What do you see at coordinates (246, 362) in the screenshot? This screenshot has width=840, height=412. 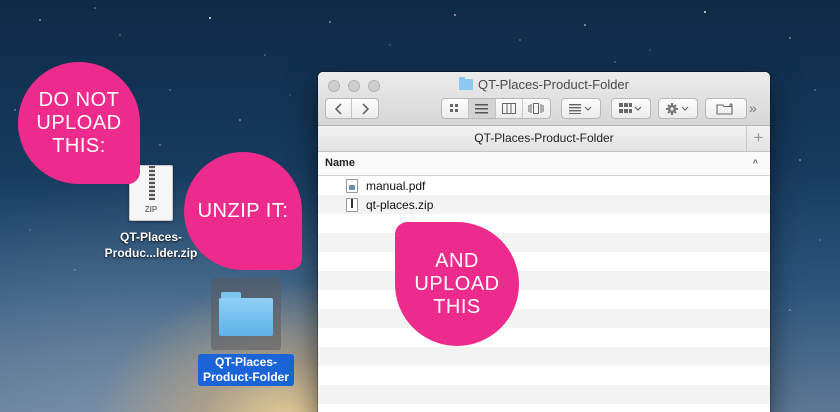 I see `folder-label-line1: QT-Places-` at bounding box center [246, 362].